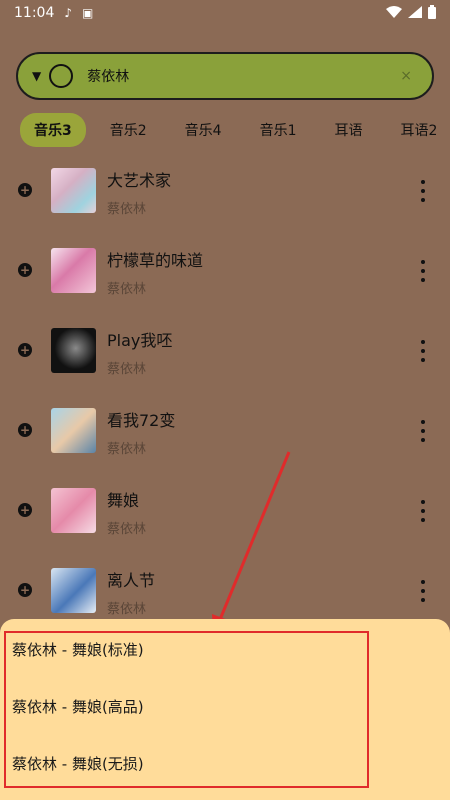 Image resolution: width=450 pixels, height=800 pixels. Describe the element at coordinates (131, 580) in the screenshot. I see `song-title: 离人节` at that location.